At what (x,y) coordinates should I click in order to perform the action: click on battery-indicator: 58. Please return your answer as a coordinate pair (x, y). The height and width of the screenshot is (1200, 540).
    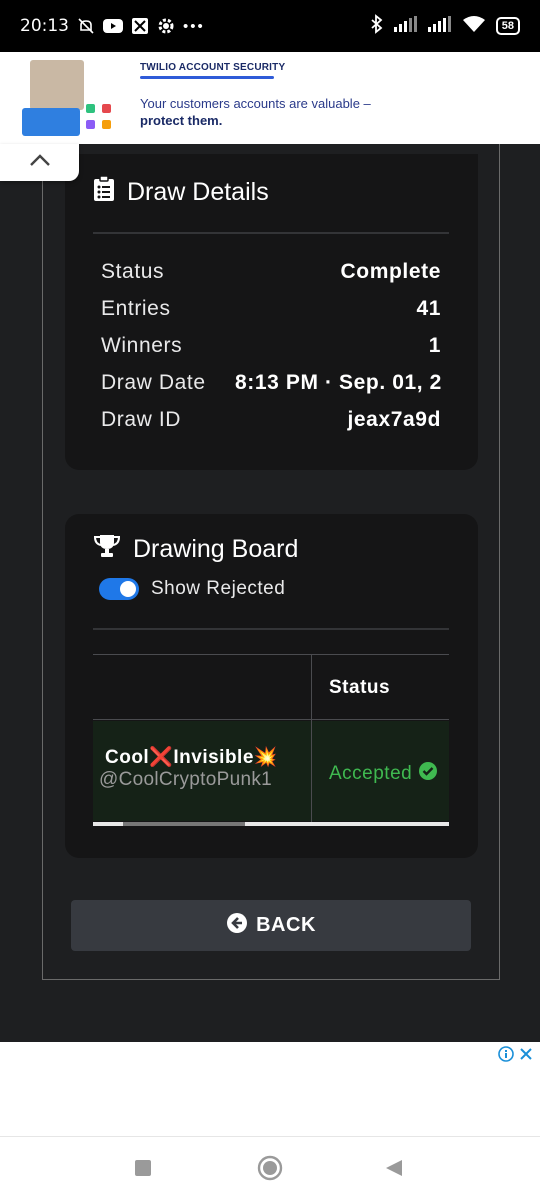
    Looking at the image, I should click on (507, 26).